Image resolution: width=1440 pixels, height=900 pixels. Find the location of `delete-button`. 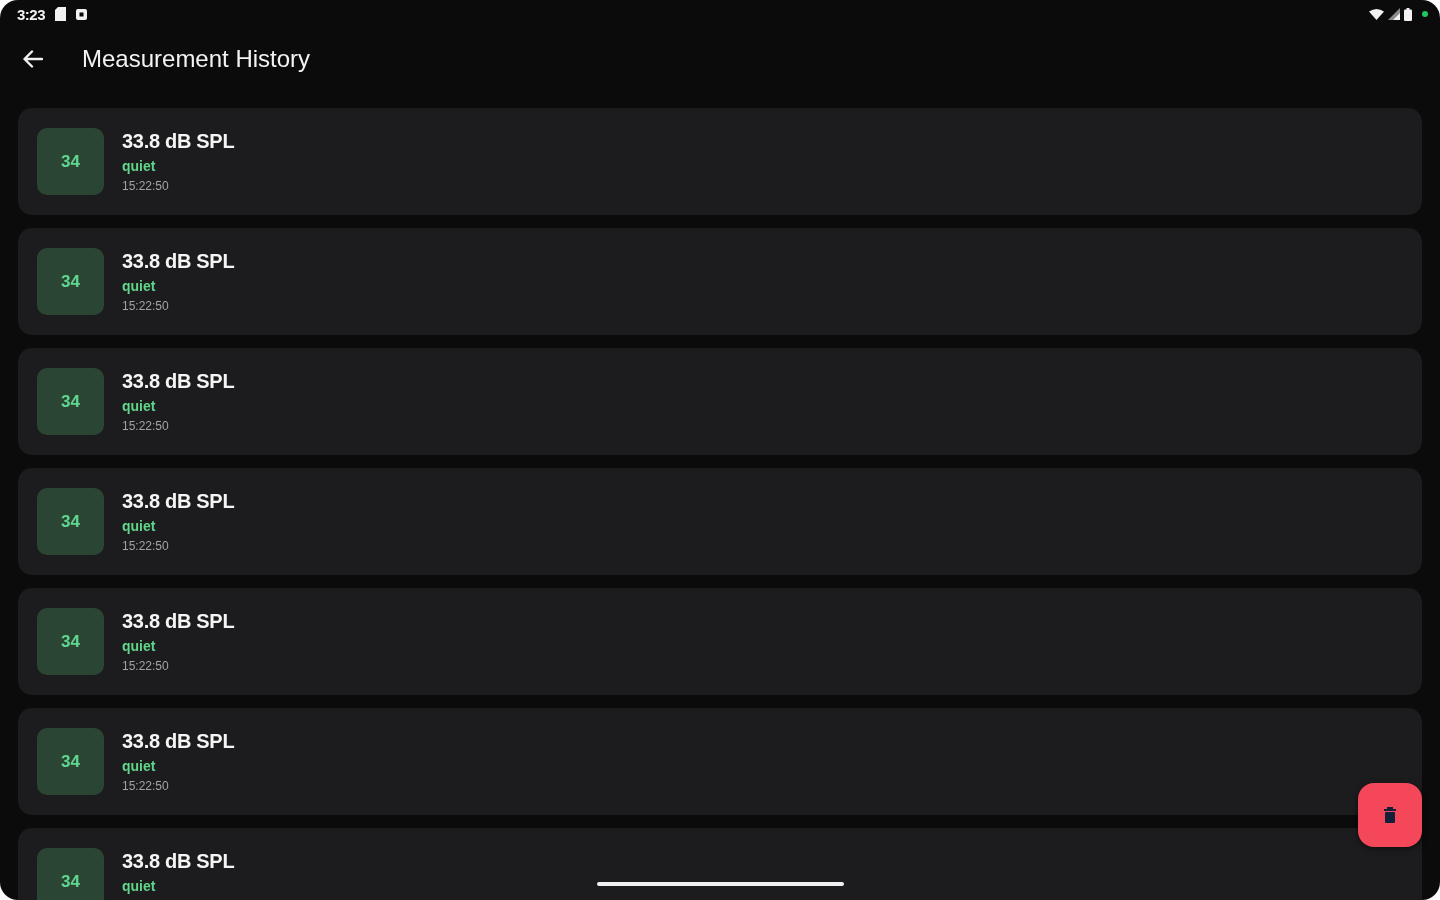

delete-button is located at coordinates (1390, 815).